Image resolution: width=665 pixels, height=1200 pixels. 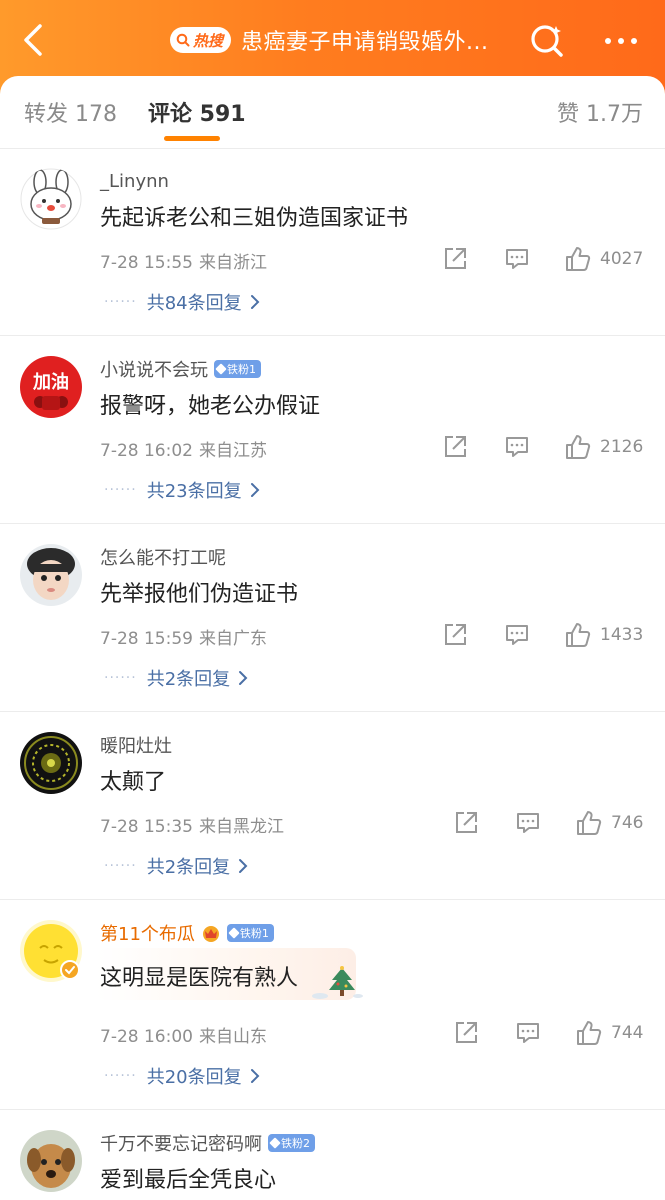 I want to click on name-row: 千万不要忘记密码啊 铁粉2, so click(x=207, y=1143).